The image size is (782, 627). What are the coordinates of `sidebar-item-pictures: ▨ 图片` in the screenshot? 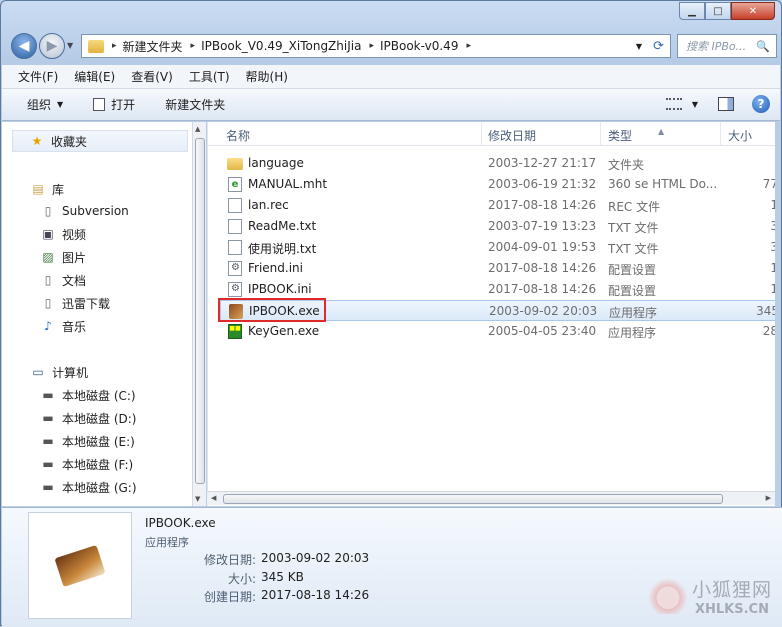 It's located at (63, 257).